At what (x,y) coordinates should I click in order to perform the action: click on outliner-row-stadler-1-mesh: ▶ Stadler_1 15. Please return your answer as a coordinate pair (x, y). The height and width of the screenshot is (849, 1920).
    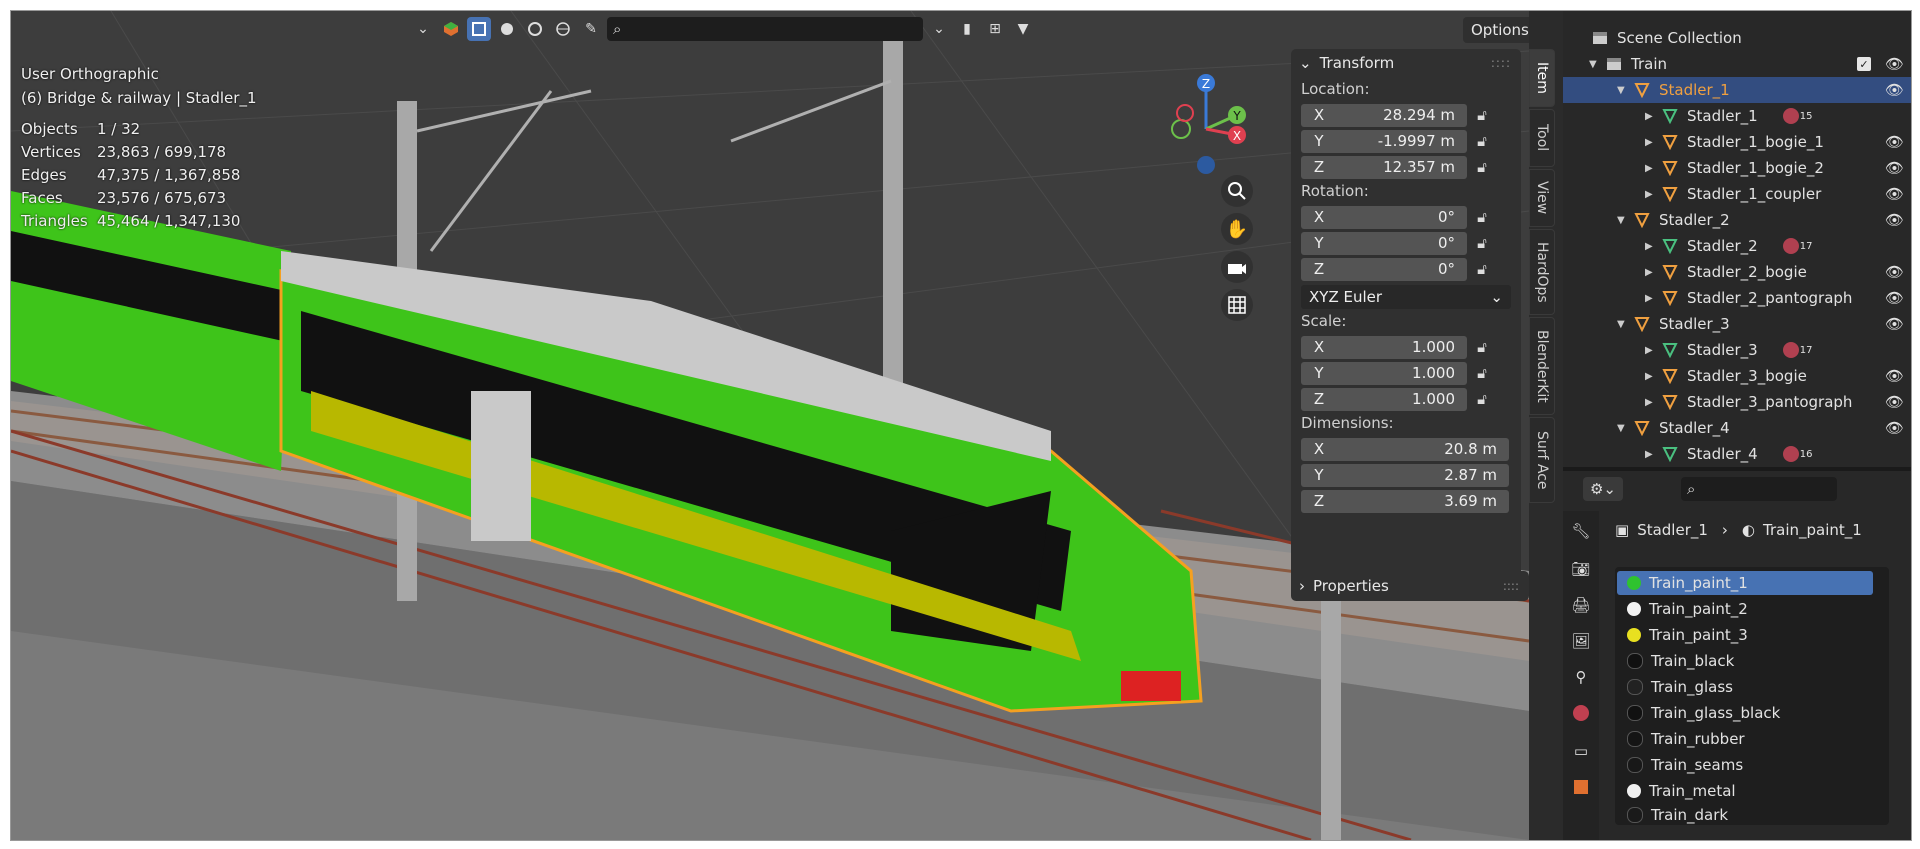
    Looking at the image, I should click on (1737, 116).